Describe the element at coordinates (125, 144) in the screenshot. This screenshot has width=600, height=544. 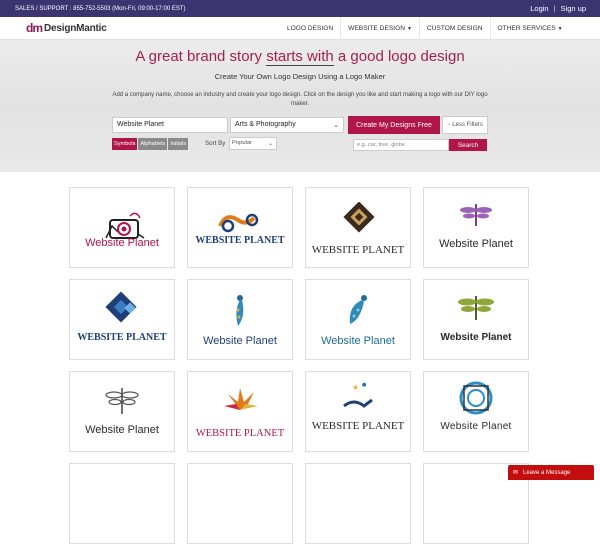
I see `tab-symbols: Symbols` at that location.